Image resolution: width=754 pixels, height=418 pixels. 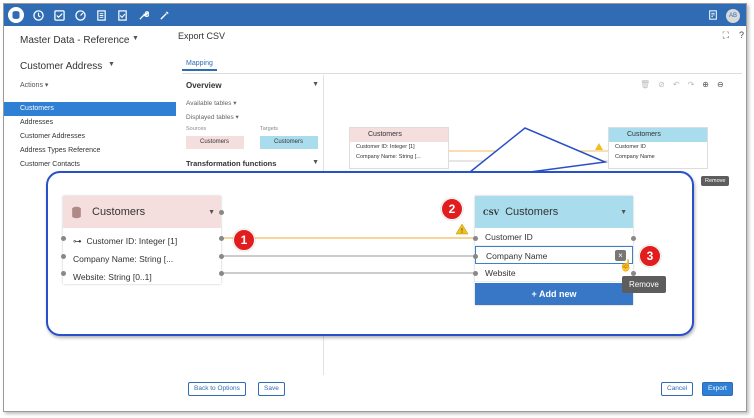 I want to click on sidebar-item-customer-addresses: Customer Addresses, so click(x=90, y=137).